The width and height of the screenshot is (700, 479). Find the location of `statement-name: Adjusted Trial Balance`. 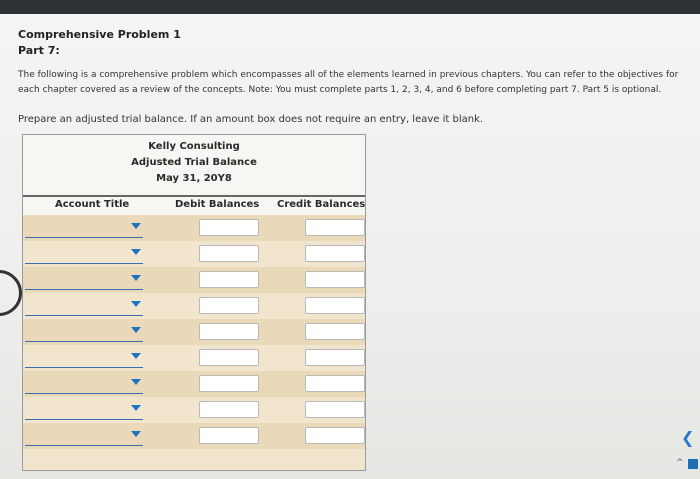

statement-name: Adjusted Trial Balance is located at coordinates (194, 162).